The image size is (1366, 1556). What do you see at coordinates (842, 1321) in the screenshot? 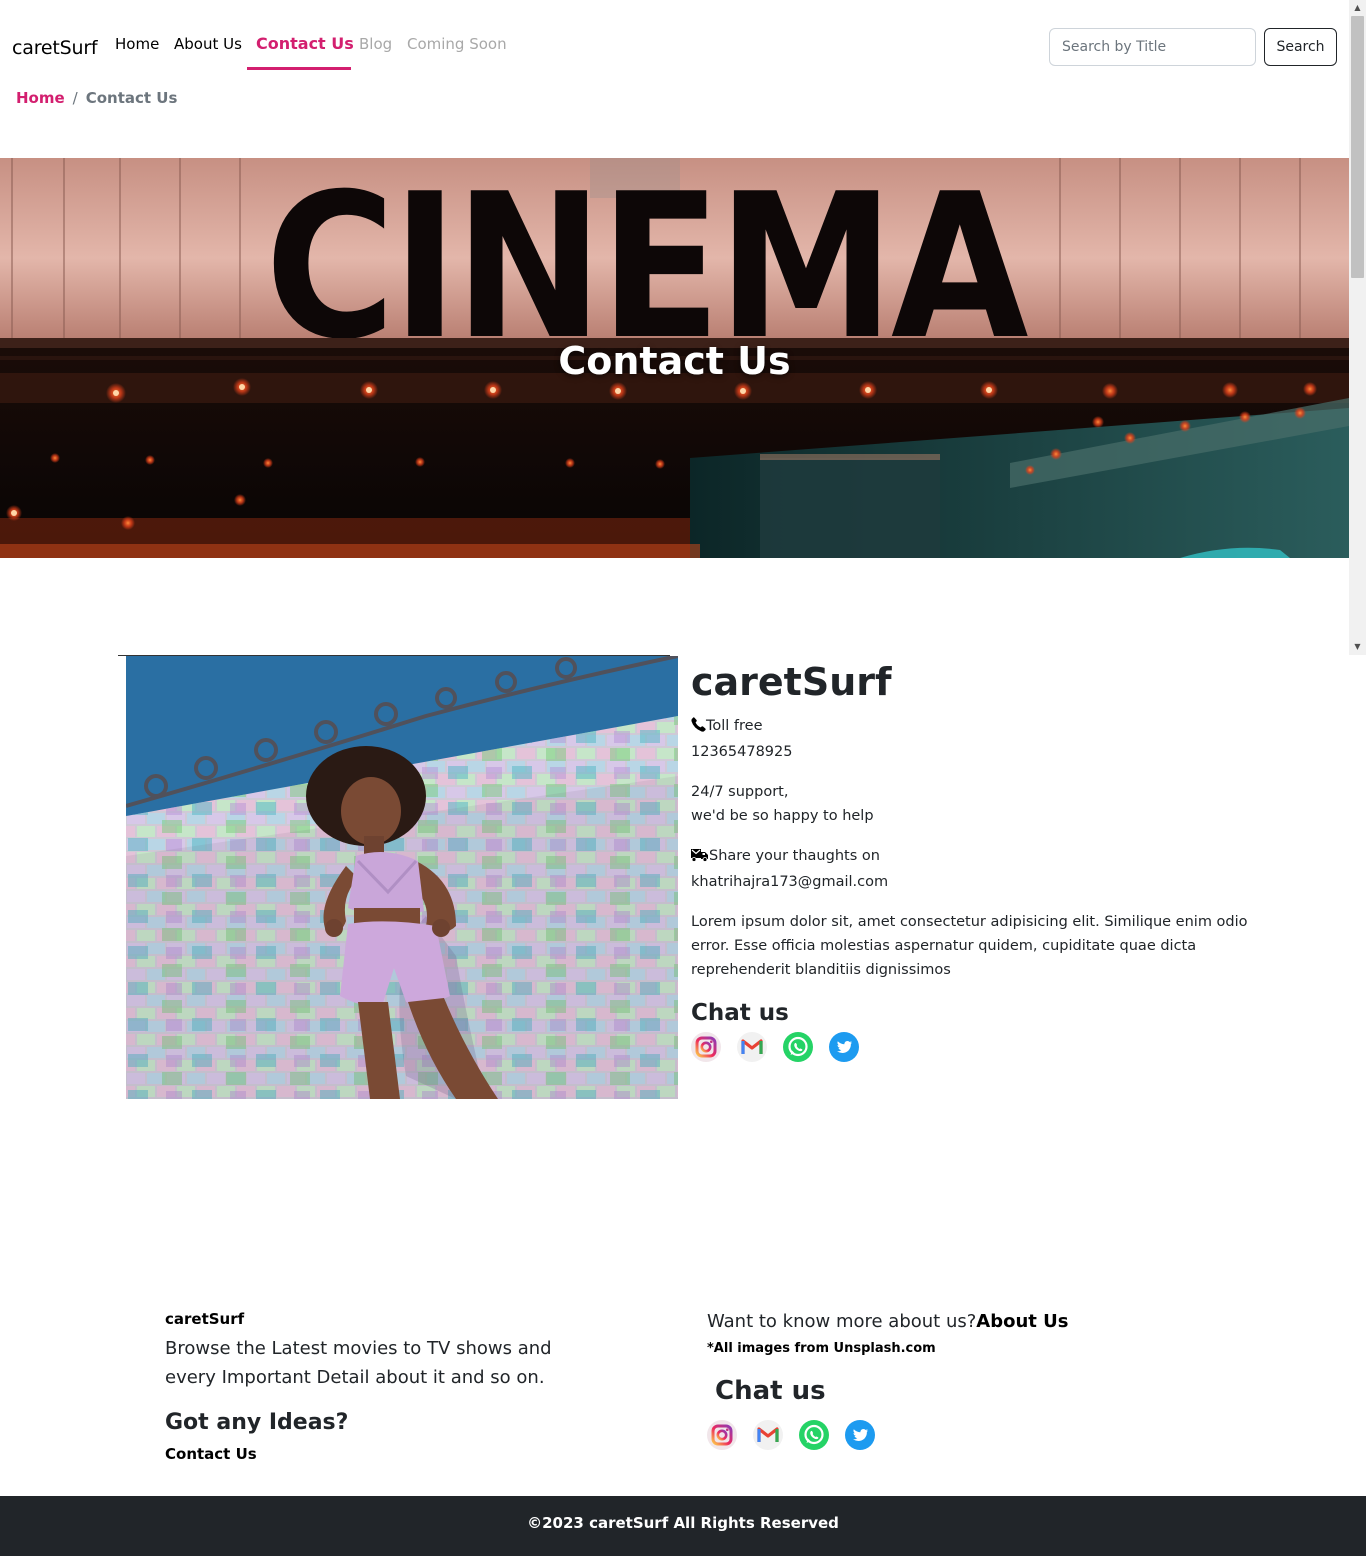
I see `footer-more-text: Want to know more about us?` at bounding box center [842, 1321].